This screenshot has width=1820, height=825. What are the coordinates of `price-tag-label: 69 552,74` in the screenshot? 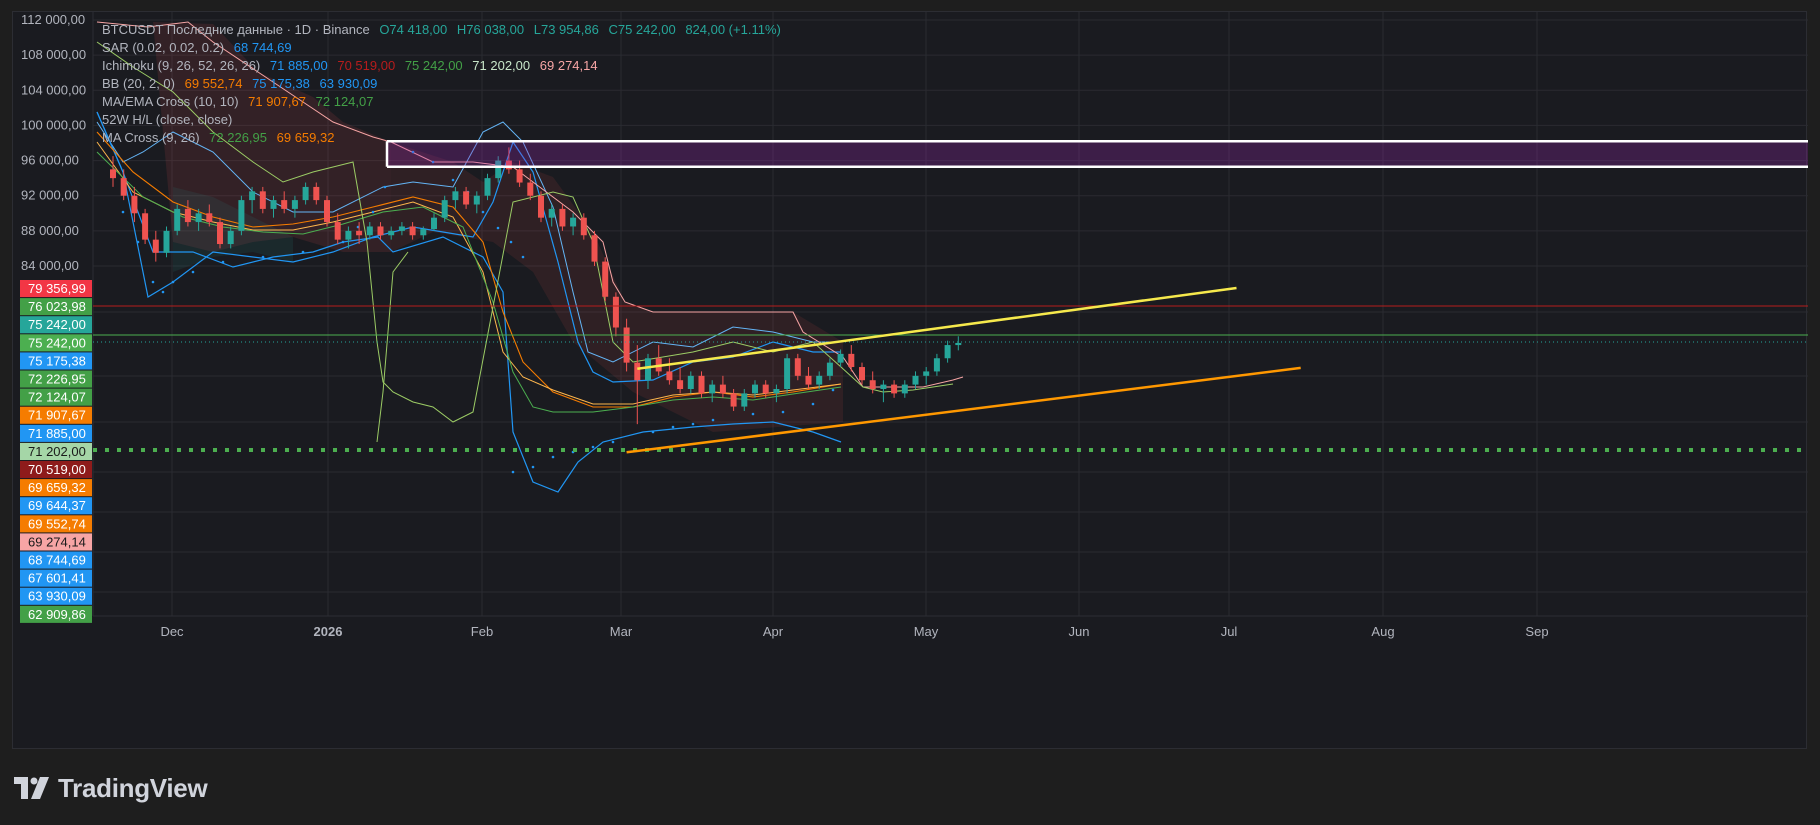 It's located at (57, 523).